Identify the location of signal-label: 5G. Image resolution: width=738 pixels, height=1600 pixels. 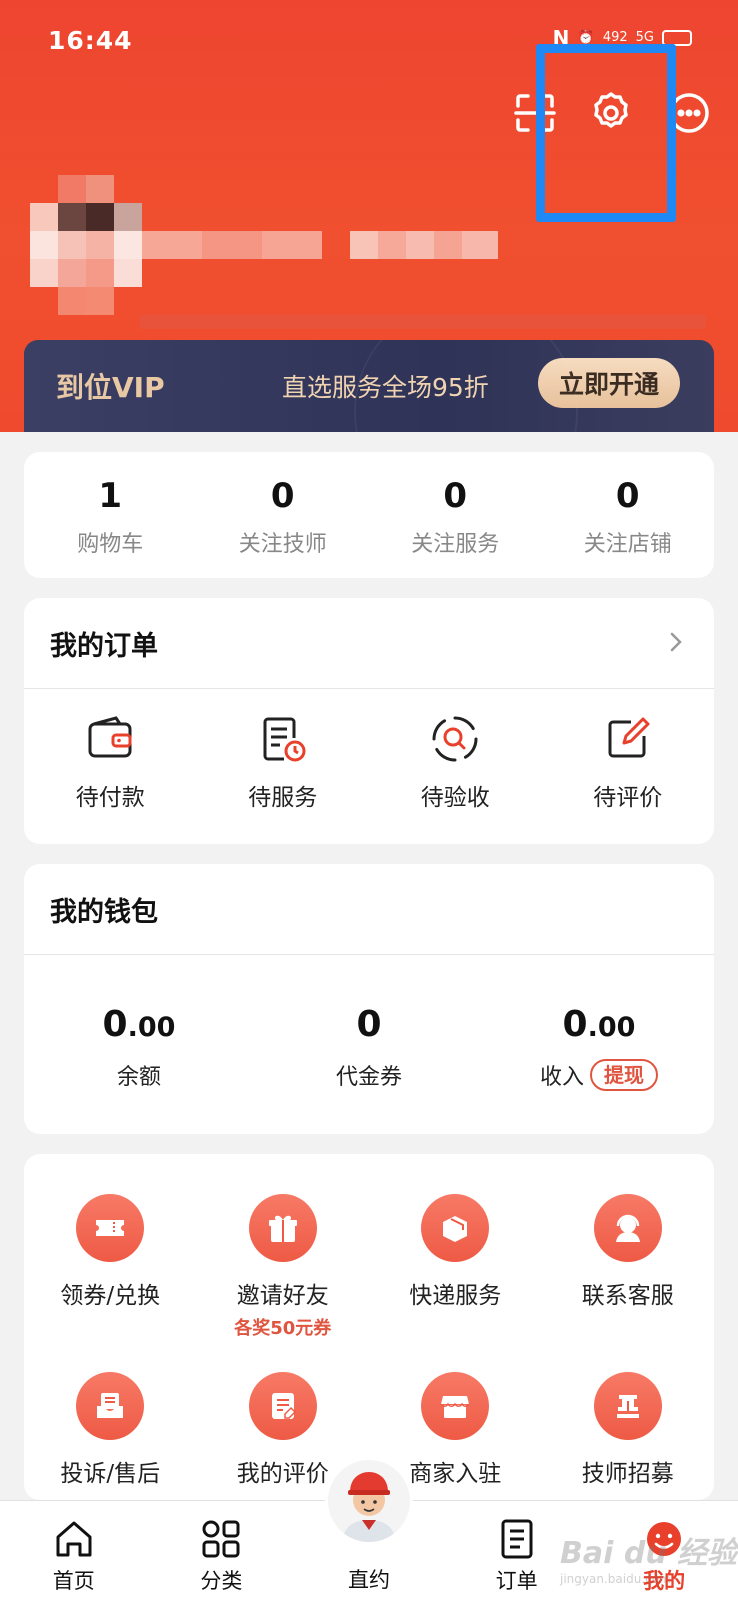
(644, 37).